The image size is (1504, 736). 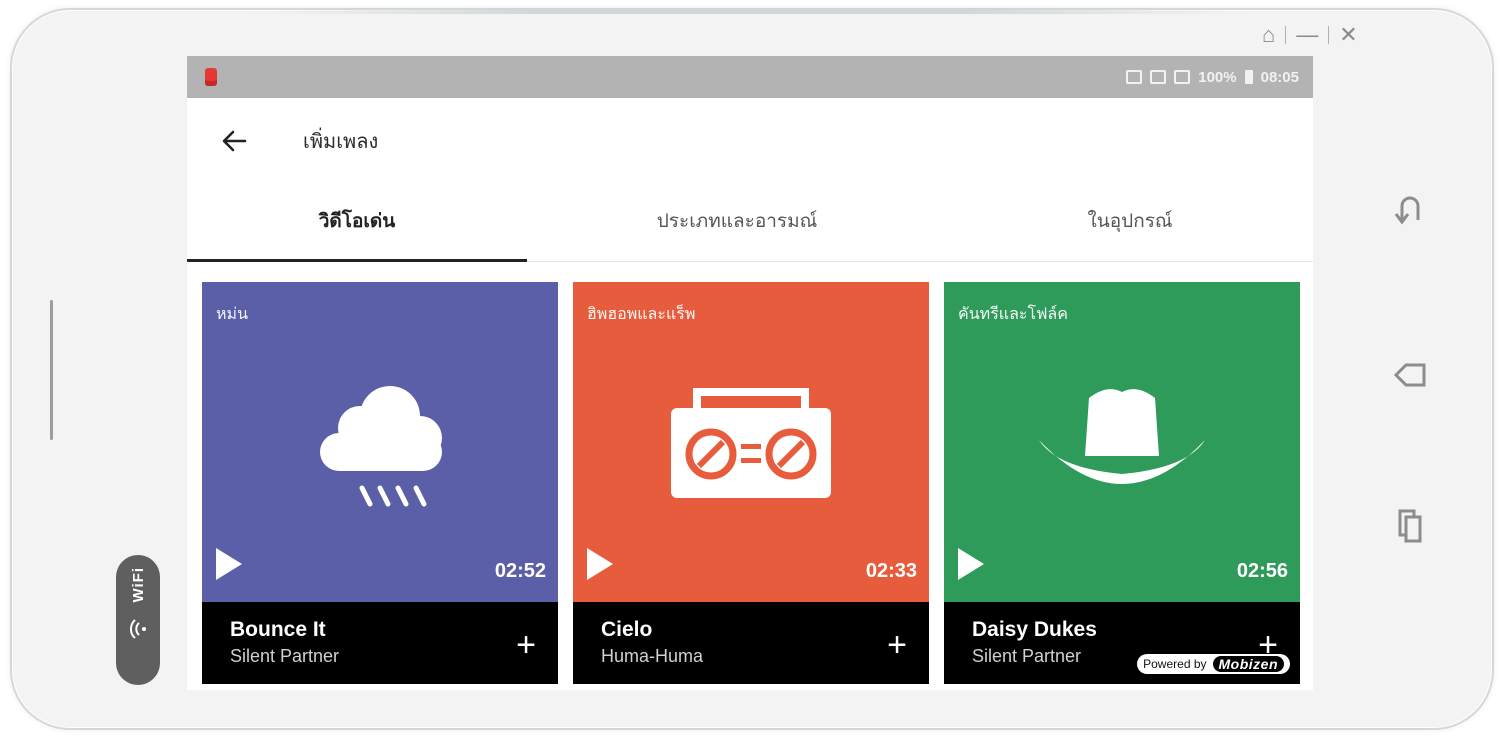 What do you see at coordinates (750, 141) in the screenshot?
I see `toolbar: เพิ่มเพลง` at bounding box center [750, 141].